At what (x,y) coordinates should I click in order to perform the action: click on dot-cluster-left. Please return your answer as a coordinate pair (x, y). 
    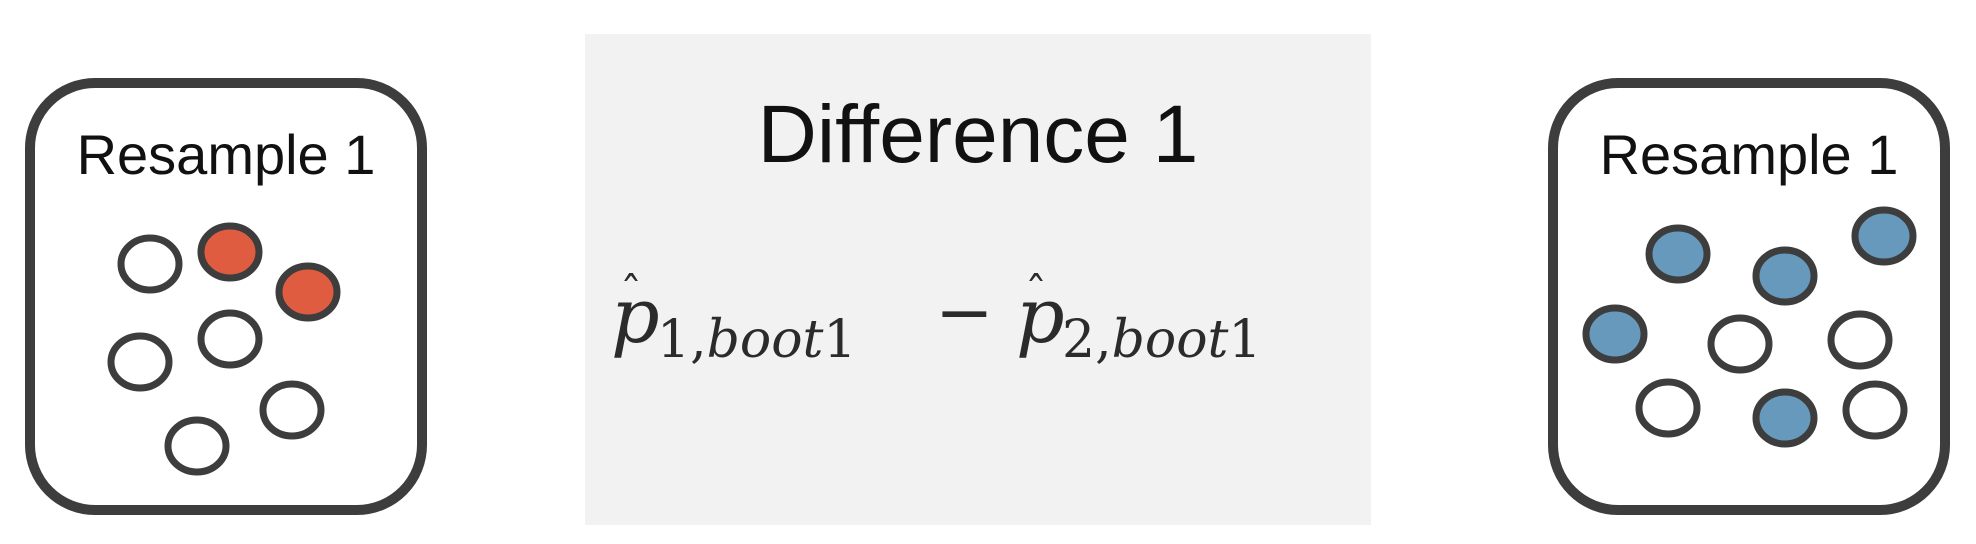
    Looking at the image, I should click on (224, 349).